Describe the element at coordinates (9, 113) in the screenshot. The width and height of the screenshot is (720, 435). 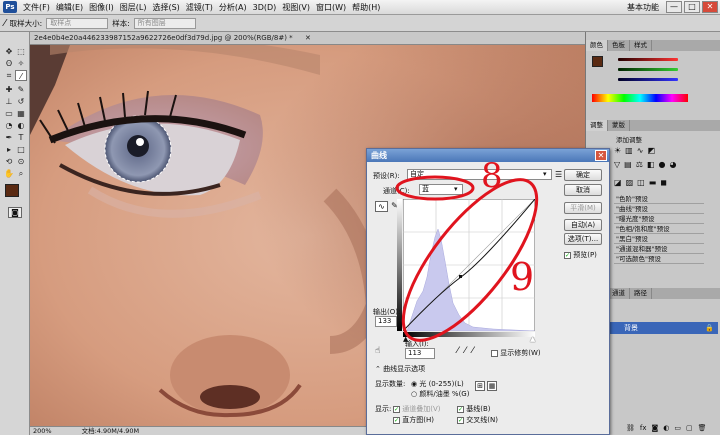
I see `eraser-tool-icon: ▭` at that location.